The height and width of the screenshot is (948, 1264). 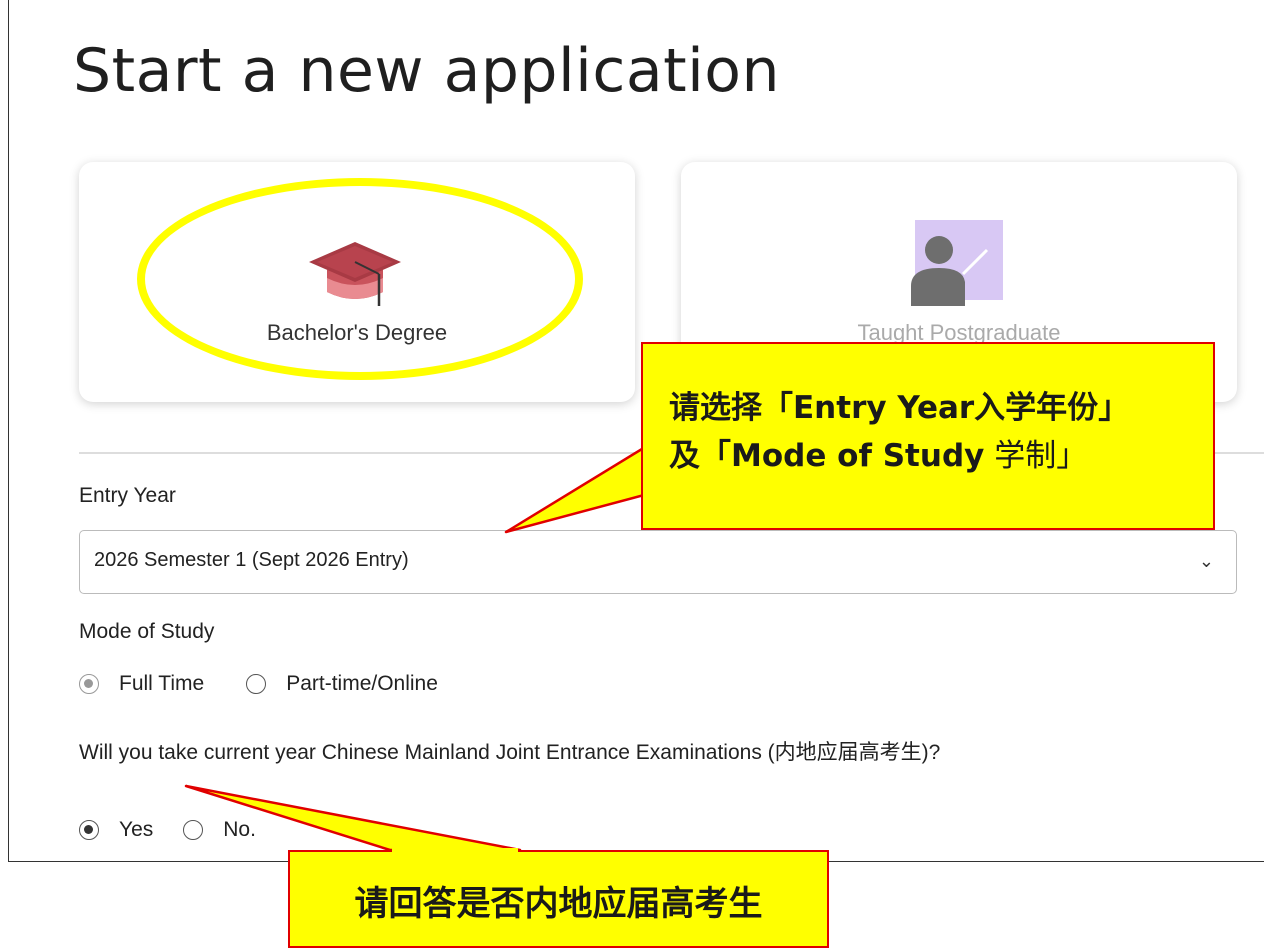 What do you see at coordinates (858, 456) in the screenshot?
I see `callout-1-line-2-bold: Mode of Study` at bounding box center [858, 456].